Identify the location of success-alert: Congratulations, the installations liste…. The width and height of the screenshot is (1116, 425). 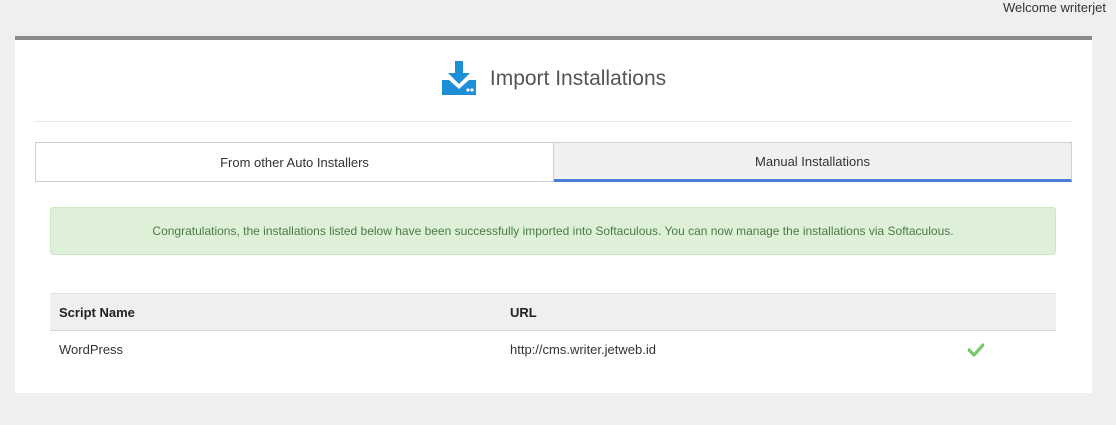
(553, 231).